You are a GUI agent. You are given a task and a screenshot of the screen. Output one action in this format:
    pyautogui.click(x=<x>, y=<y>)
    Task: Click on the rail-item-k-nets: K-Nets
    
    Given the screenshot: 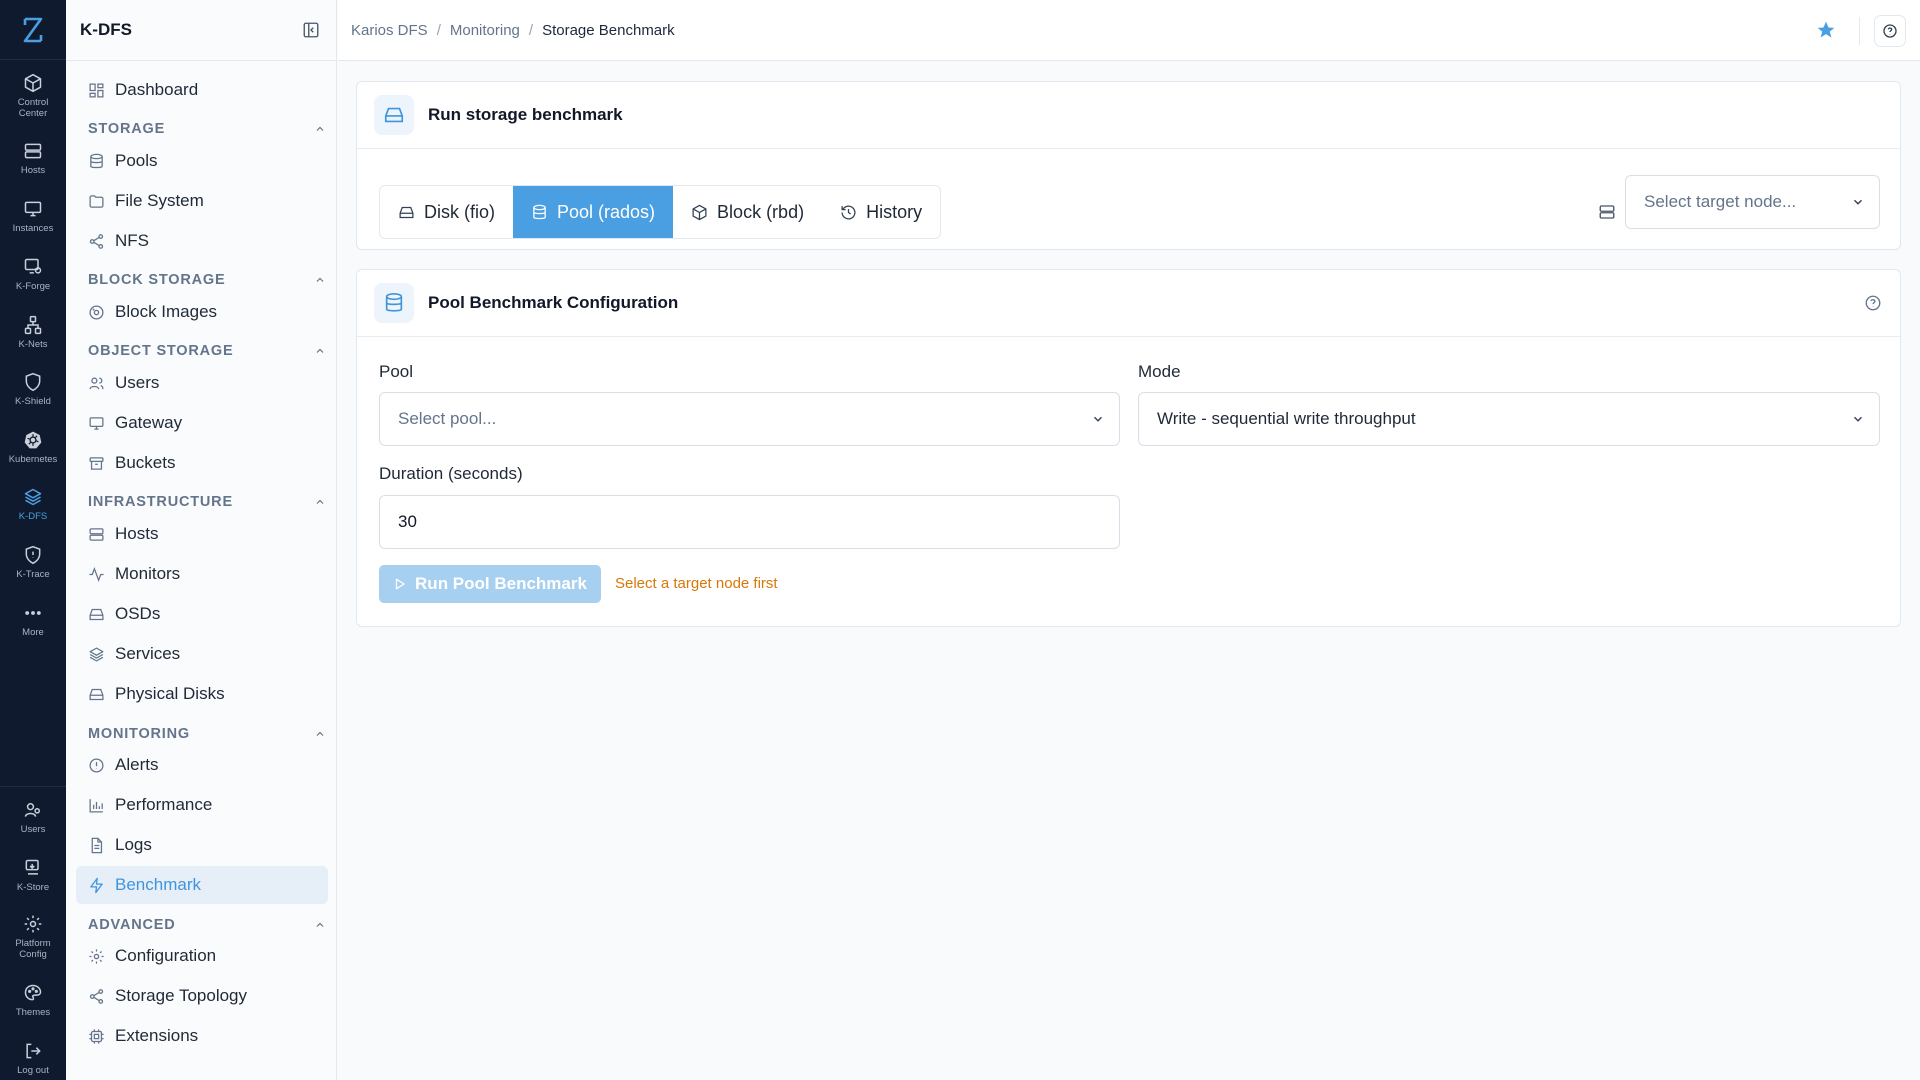 What is the action you would take?
    pyautogui.click(x=33, y=332)
    